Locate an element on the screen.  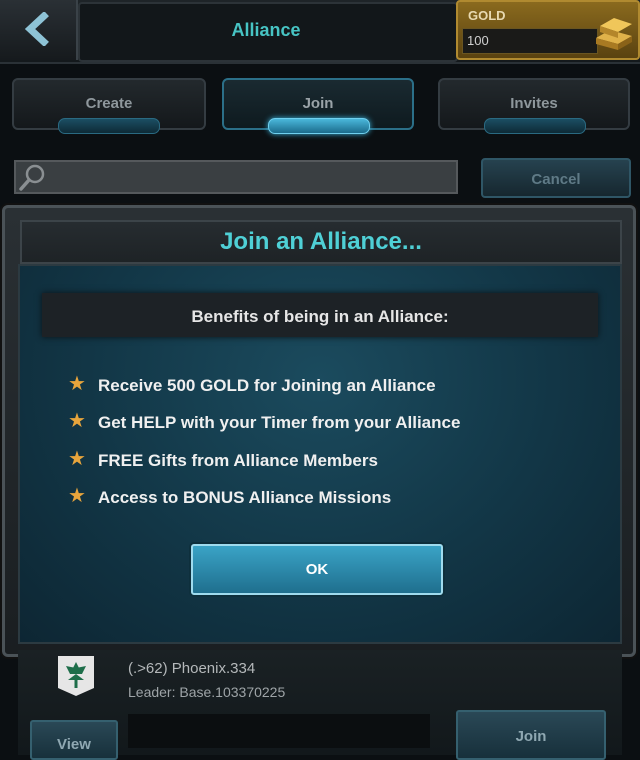
tab-invites-label: Invites is located at coordinates (534, 103).